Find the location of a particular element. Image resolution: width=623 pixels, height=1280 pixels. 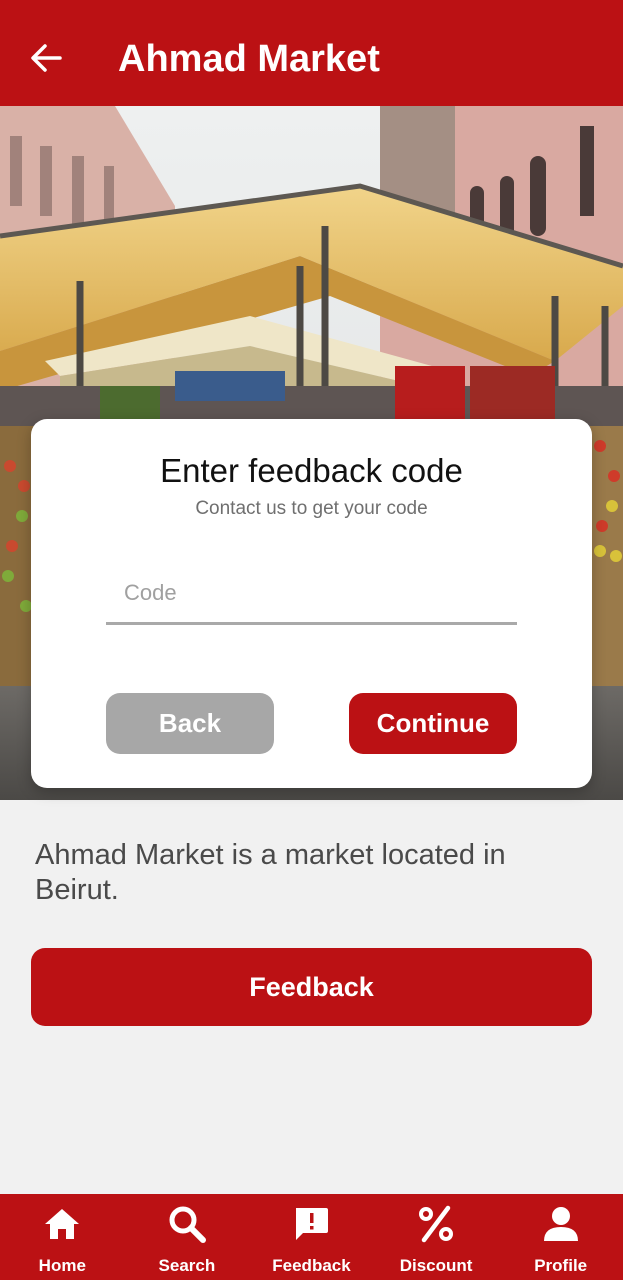

nav-label-home: Home is located at coordinates (62, 1265).